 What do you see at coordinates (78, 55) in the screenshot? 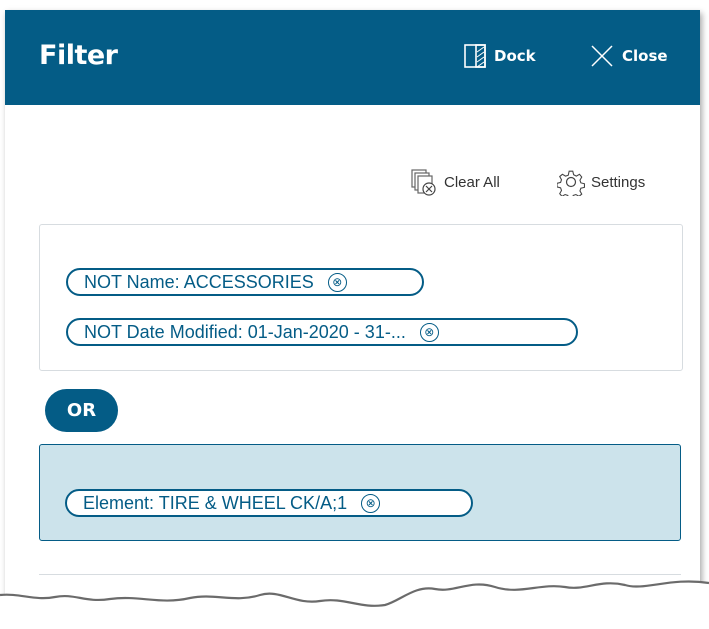
I see `panel-title: Filter` at bounding box center [78, 55].